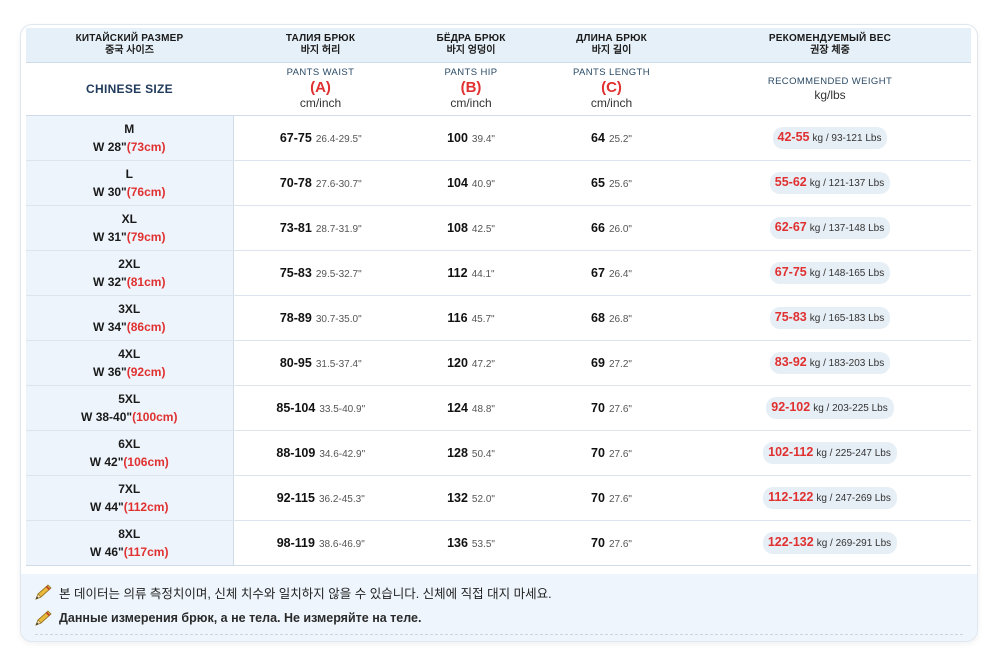  Describe the element at coordinates (320, 363) in the screenshot. I see `waist-cell: 80-95 31.5-37.4"` at that location.